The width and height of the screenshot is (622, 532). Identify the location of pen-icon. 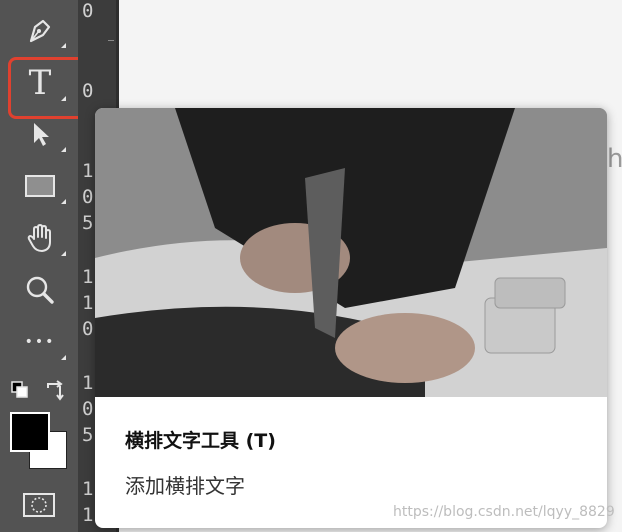
(40, 31).